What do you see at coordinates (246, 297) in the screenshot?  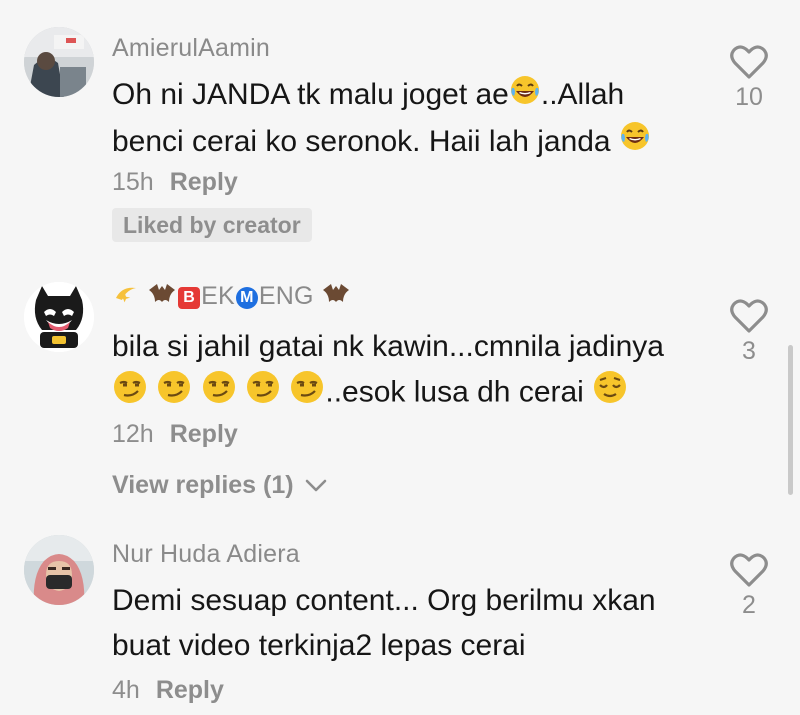 I see `letter-m-badge: M` at bounding box center [246, 297].